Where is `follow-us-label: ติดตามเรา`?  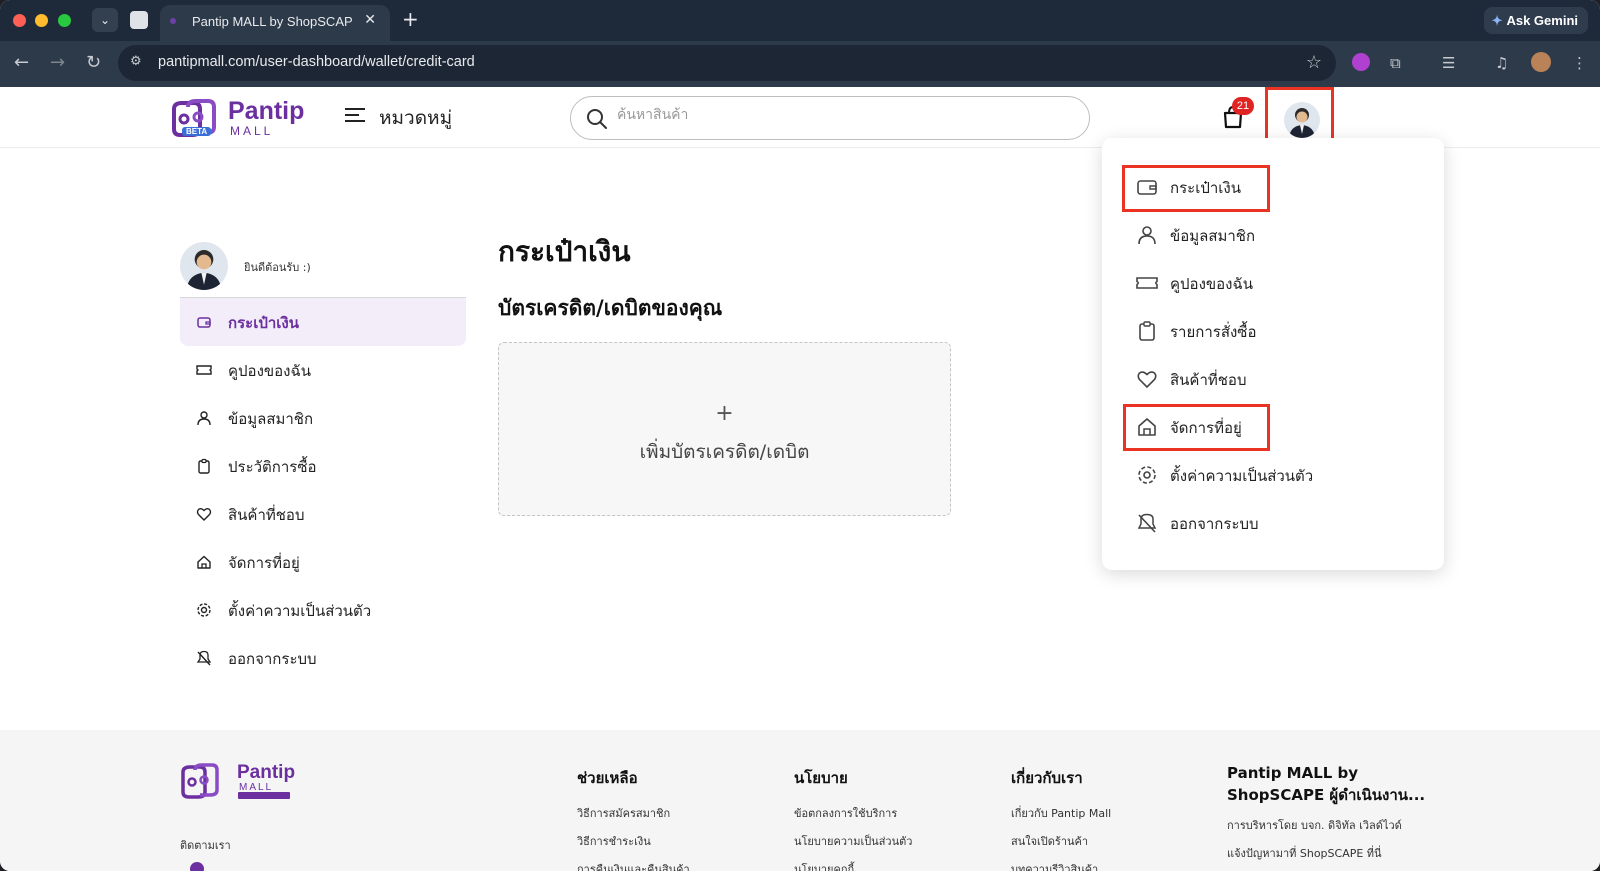 follow-us-label: ติดตามเรา is located at coordinates (205, 845).